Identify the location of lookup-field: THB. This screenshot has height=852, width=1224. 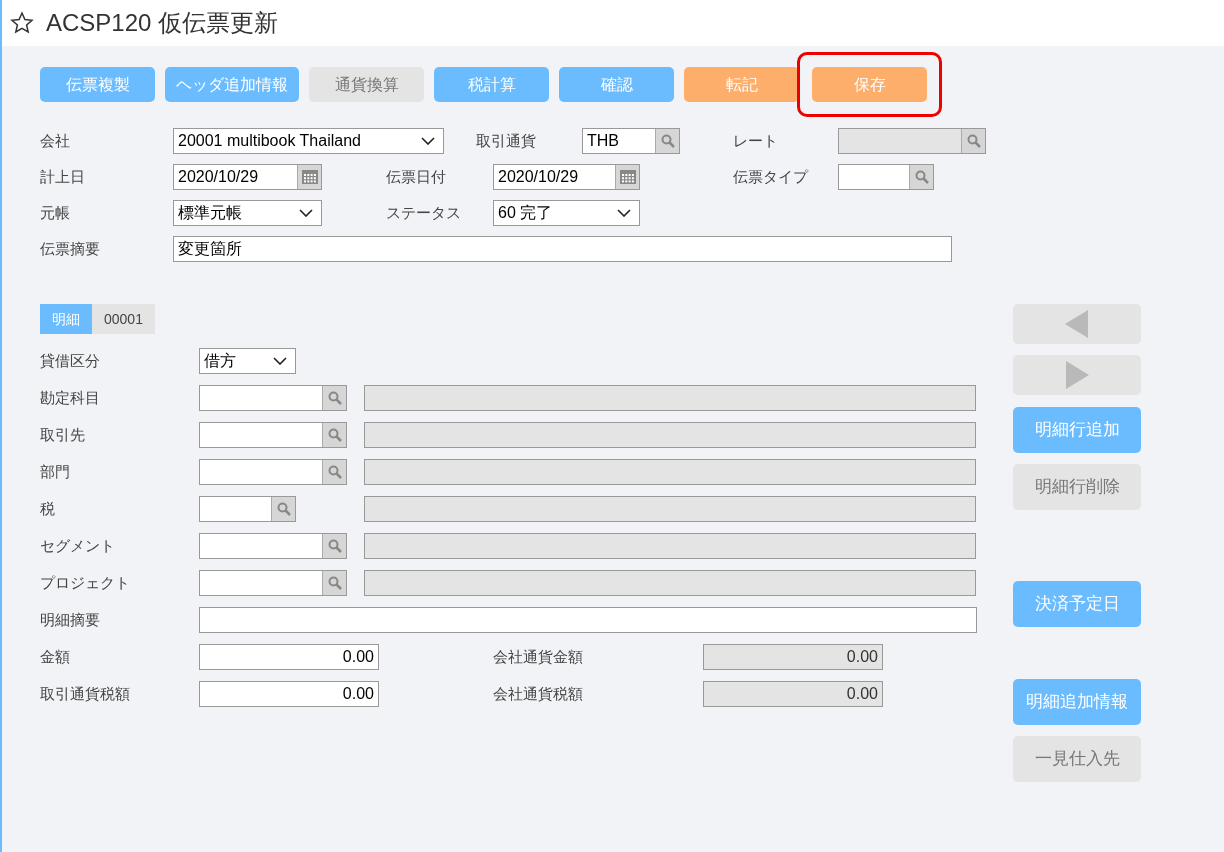
(631, 141).